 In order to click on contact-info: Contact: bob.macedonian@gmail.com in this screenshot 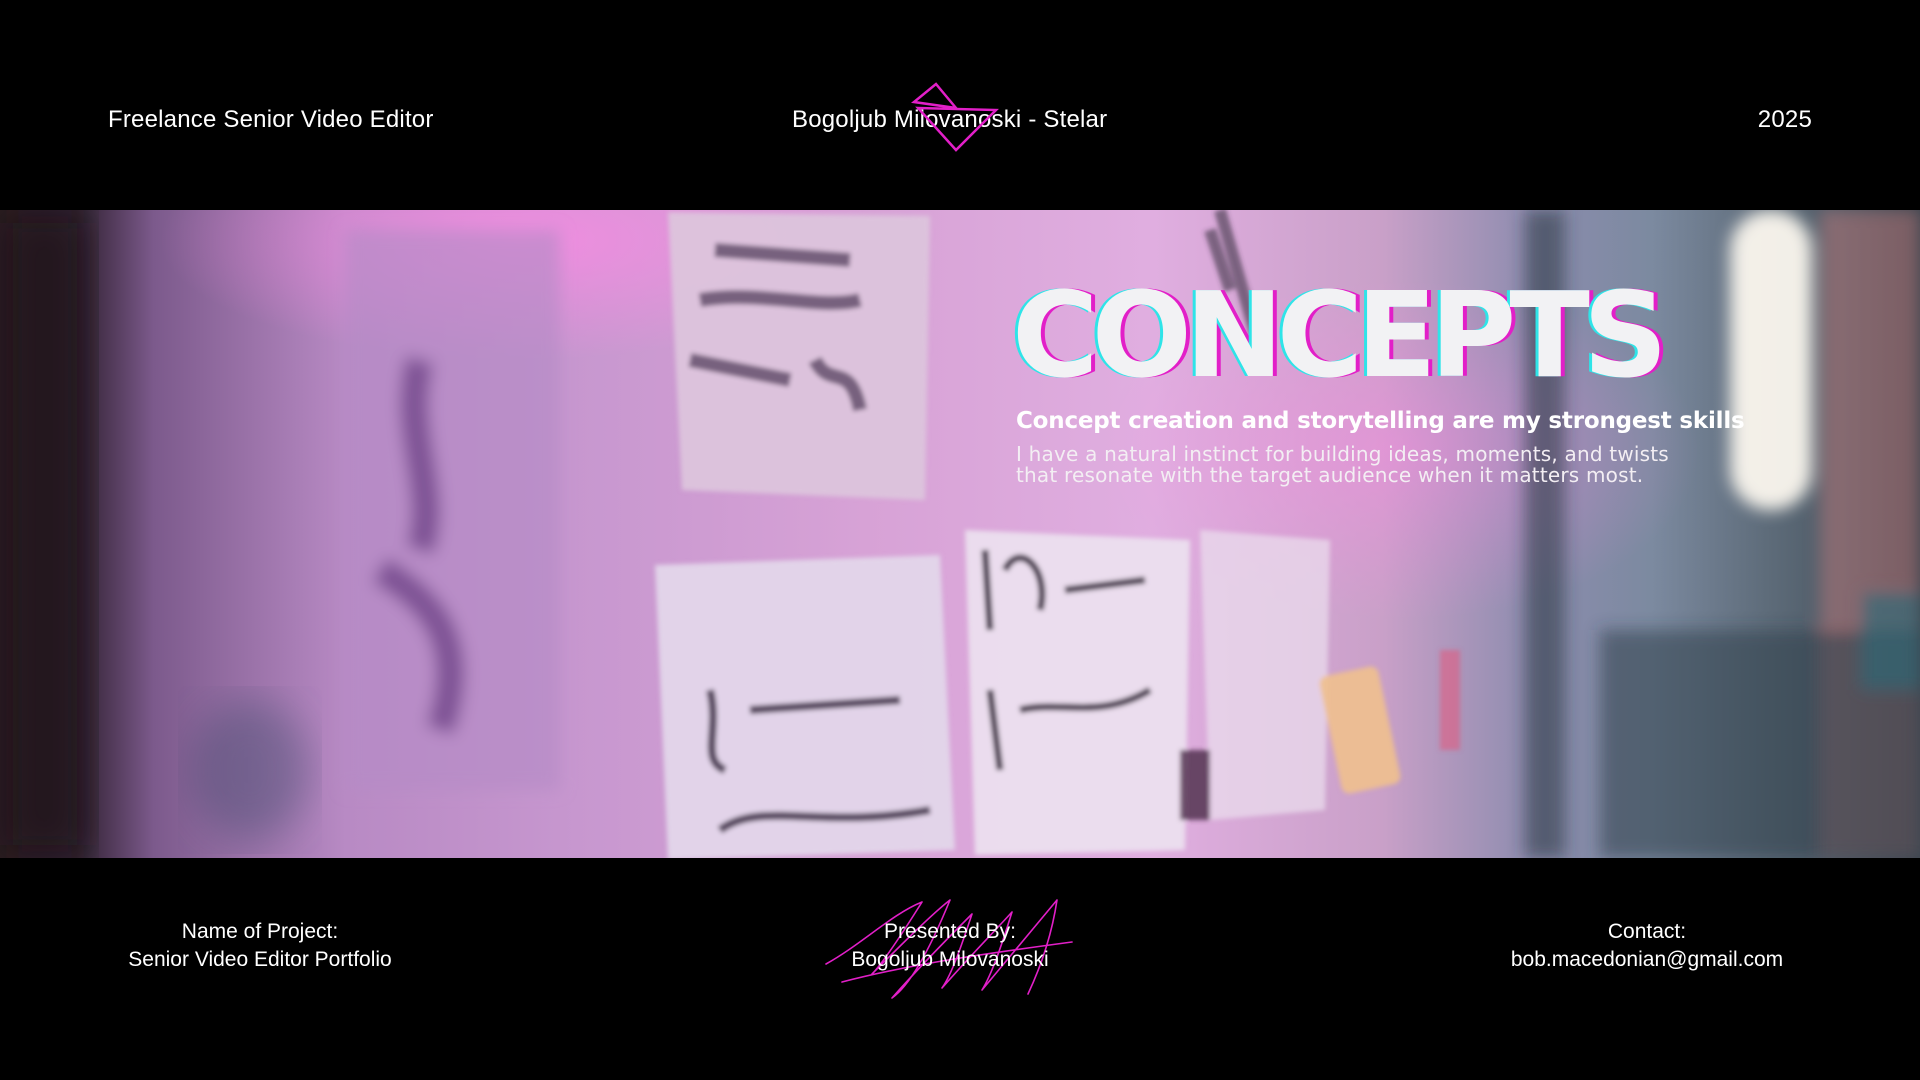, I will do `click(1647, 946)`.